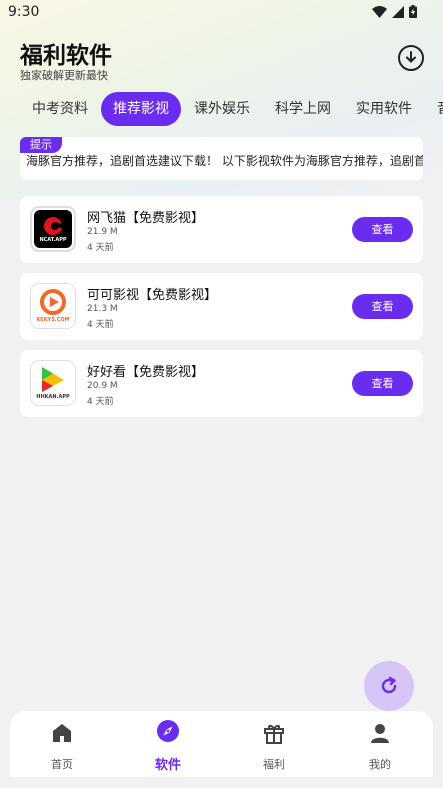  Describe the element at coordinates (60, 109) in the screenshot. I see `tab-zhongkao: 中考资料` at that location.